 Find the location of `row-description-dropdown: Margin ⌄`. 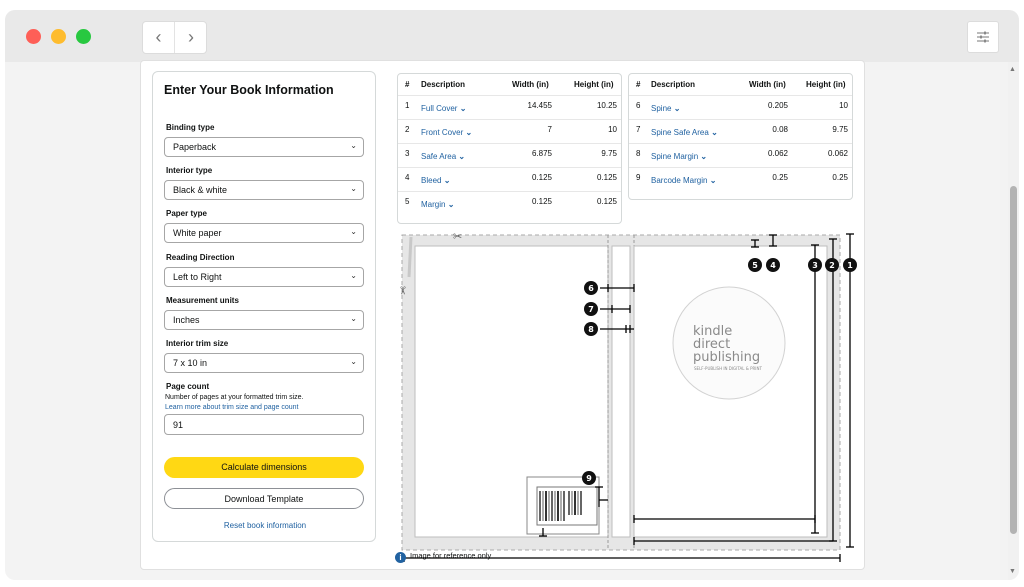

row-description-dropdown: Margin ⌄ is located at coordinates (437, 204).